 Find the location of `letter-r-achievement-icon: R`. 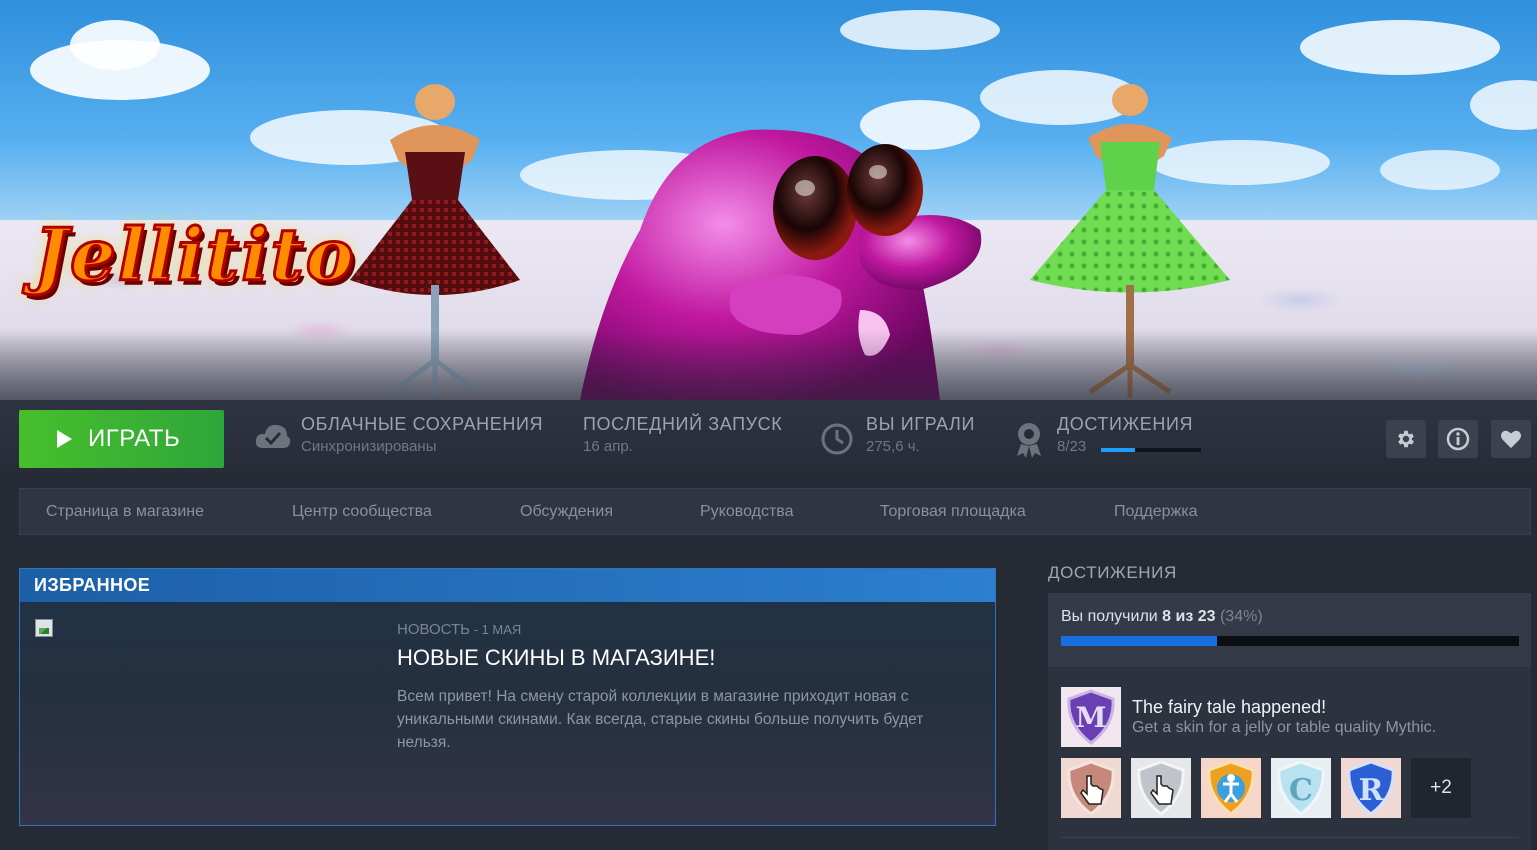

letter-r-achievement-icon: R is located at coordinates (1371, 788).